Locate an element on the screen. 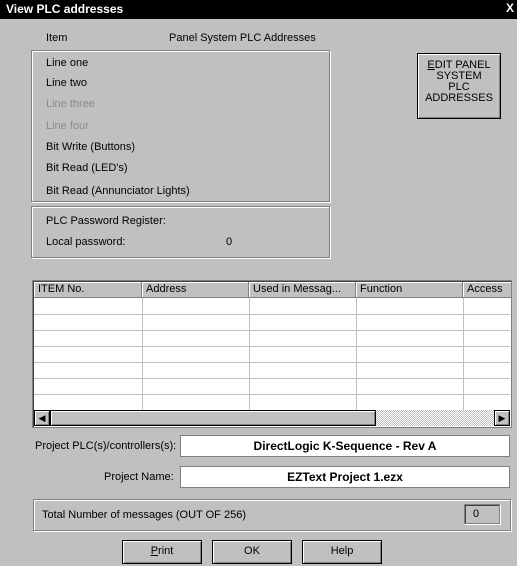 This screenshot has width=517, height=566. message-count-box: 0 is located at coordinates (482, 514).